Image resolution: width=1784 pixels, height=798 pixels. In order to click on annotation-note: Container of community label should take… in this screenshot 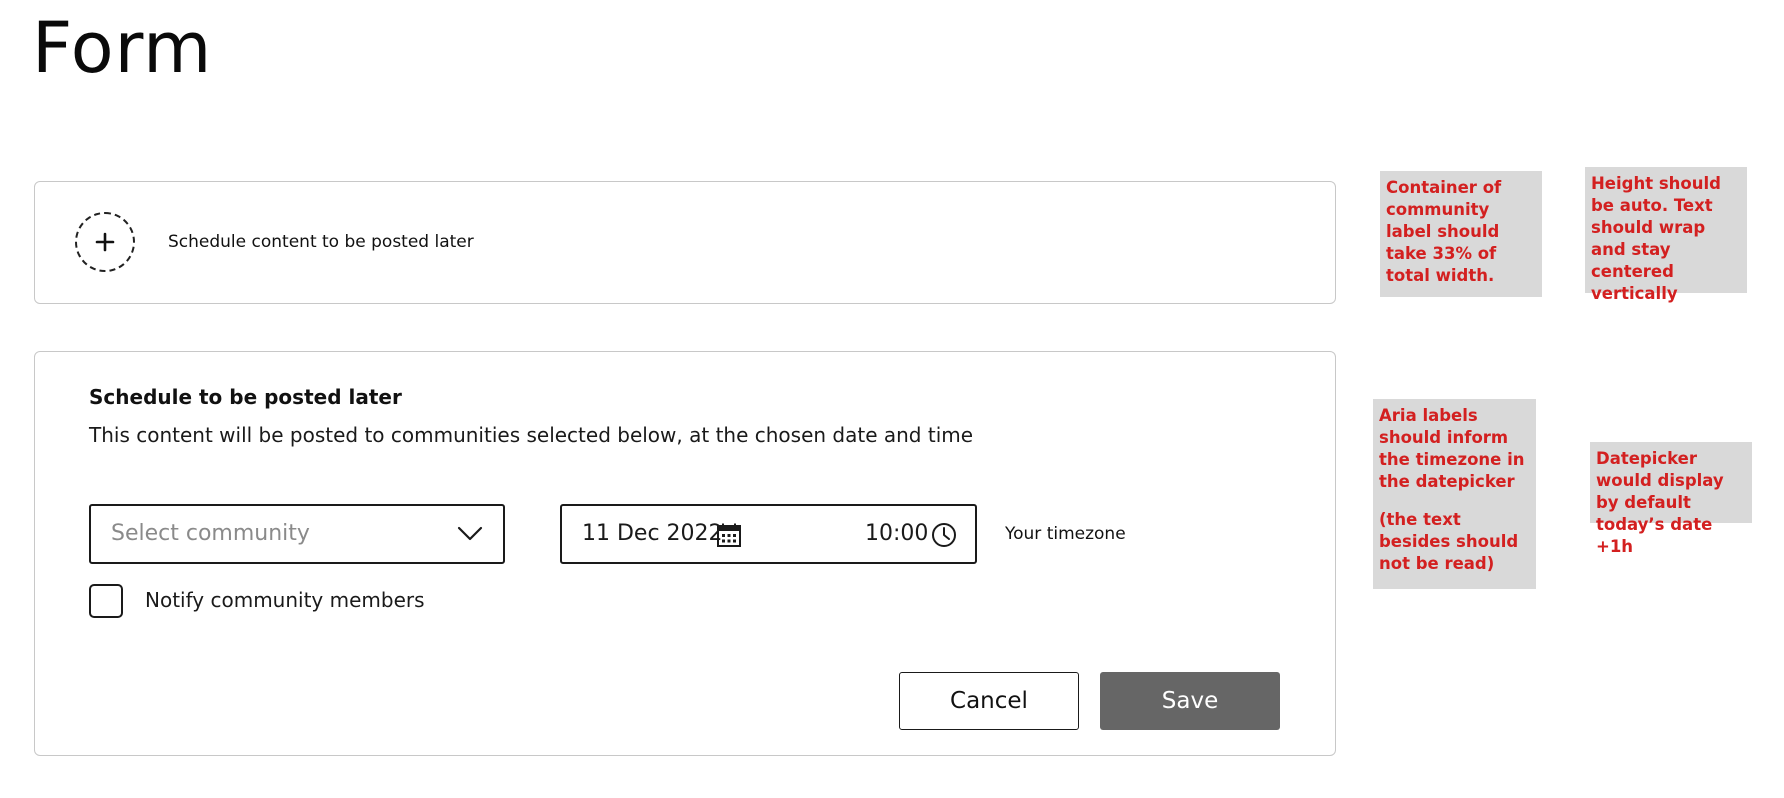, I will do `click(1461, 234)`.